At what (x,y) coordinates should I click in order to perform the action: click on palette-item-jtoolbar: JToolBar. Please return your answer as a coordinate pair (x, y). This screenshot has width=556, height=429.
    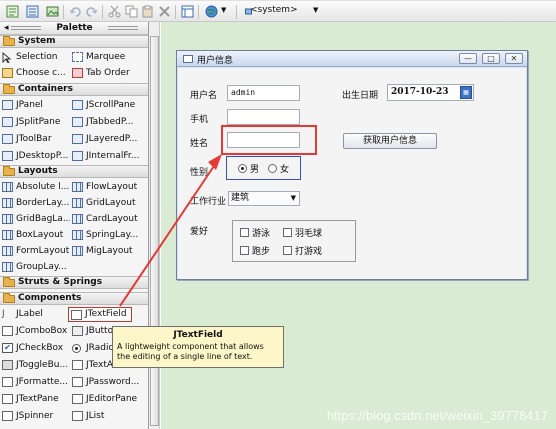
    Looking at the image, I should click on (35, 139).